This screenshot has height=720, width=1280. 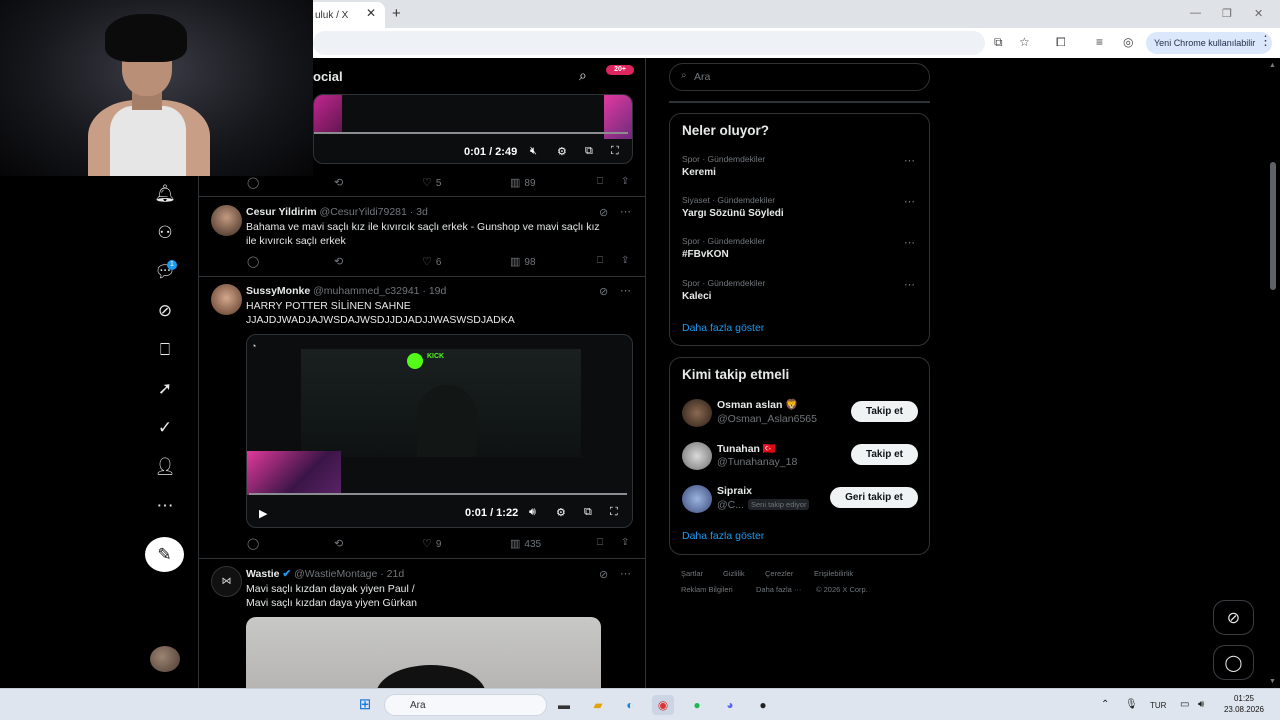 What do you see at coordinates (165, 428) in the screenshot?
I see `verified-icon: ✓` at bounding box center [165, 428].